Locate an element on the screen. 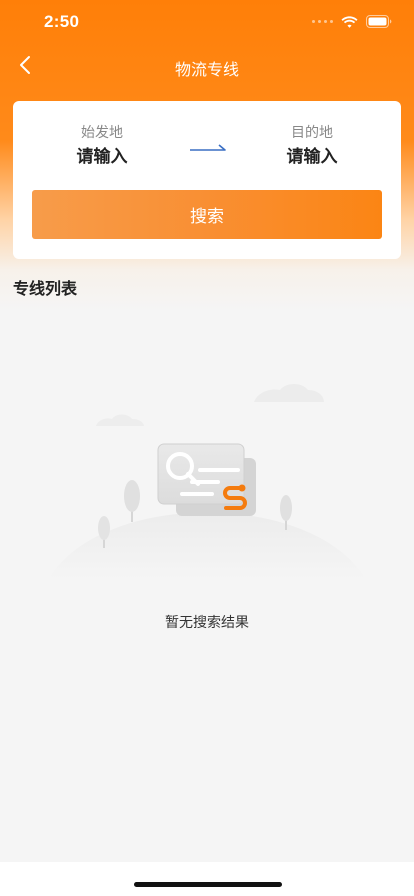 The image size is (414, 896). status-bar: 2:50 is located at coordinates (207, 22).